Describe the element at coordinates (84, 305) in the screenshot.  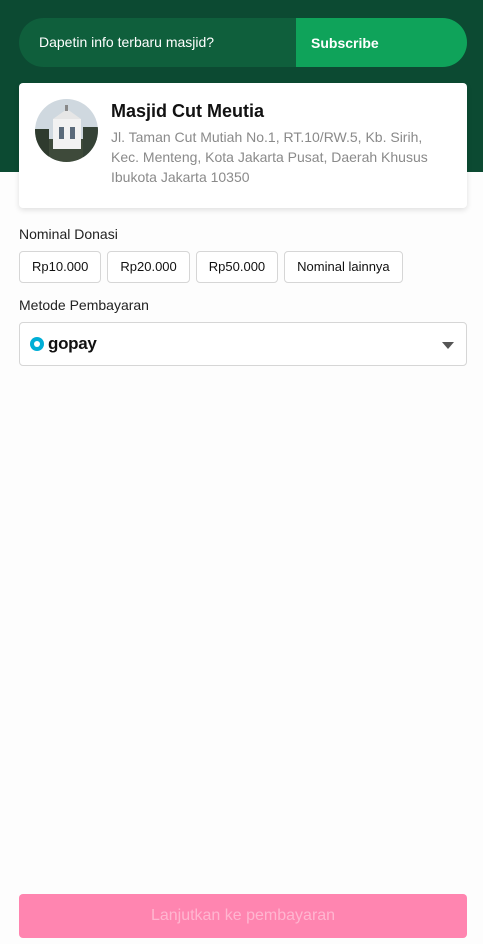
I see `payment-label: Metode Pembayaran` at that location.